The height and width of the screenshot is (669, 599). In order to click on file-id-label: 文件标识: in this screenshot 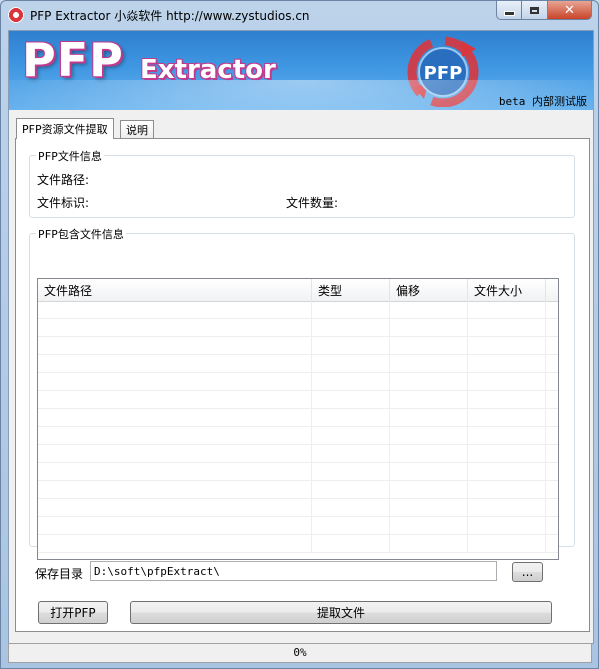, I will do `click(63, 203)`.